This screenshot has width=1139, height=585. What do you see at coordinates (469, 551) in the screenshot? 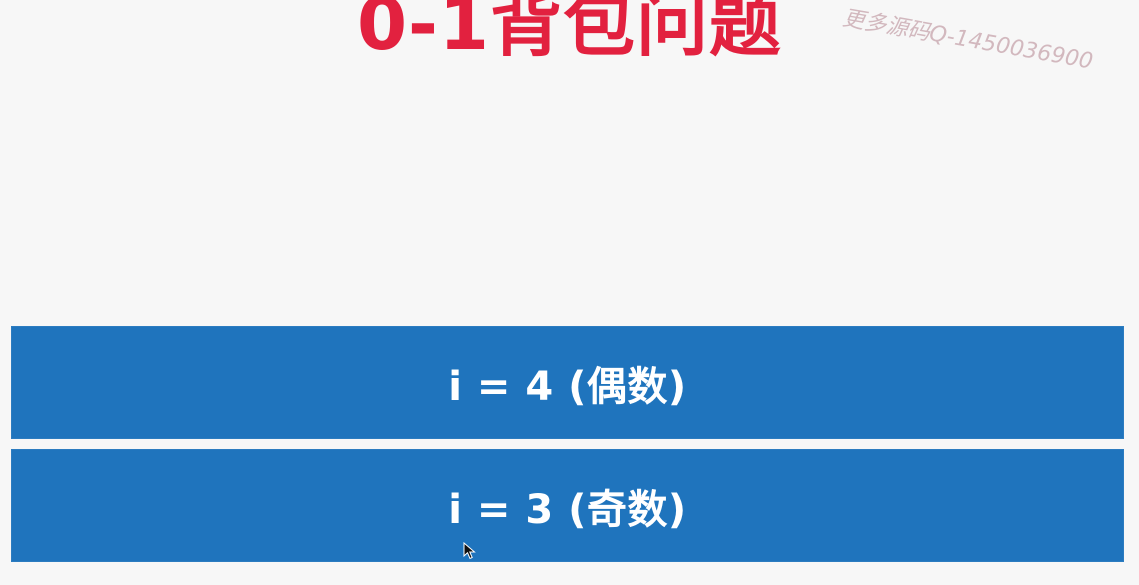
I see `mouse-pointer-icon` at bounding box center [469, 551].